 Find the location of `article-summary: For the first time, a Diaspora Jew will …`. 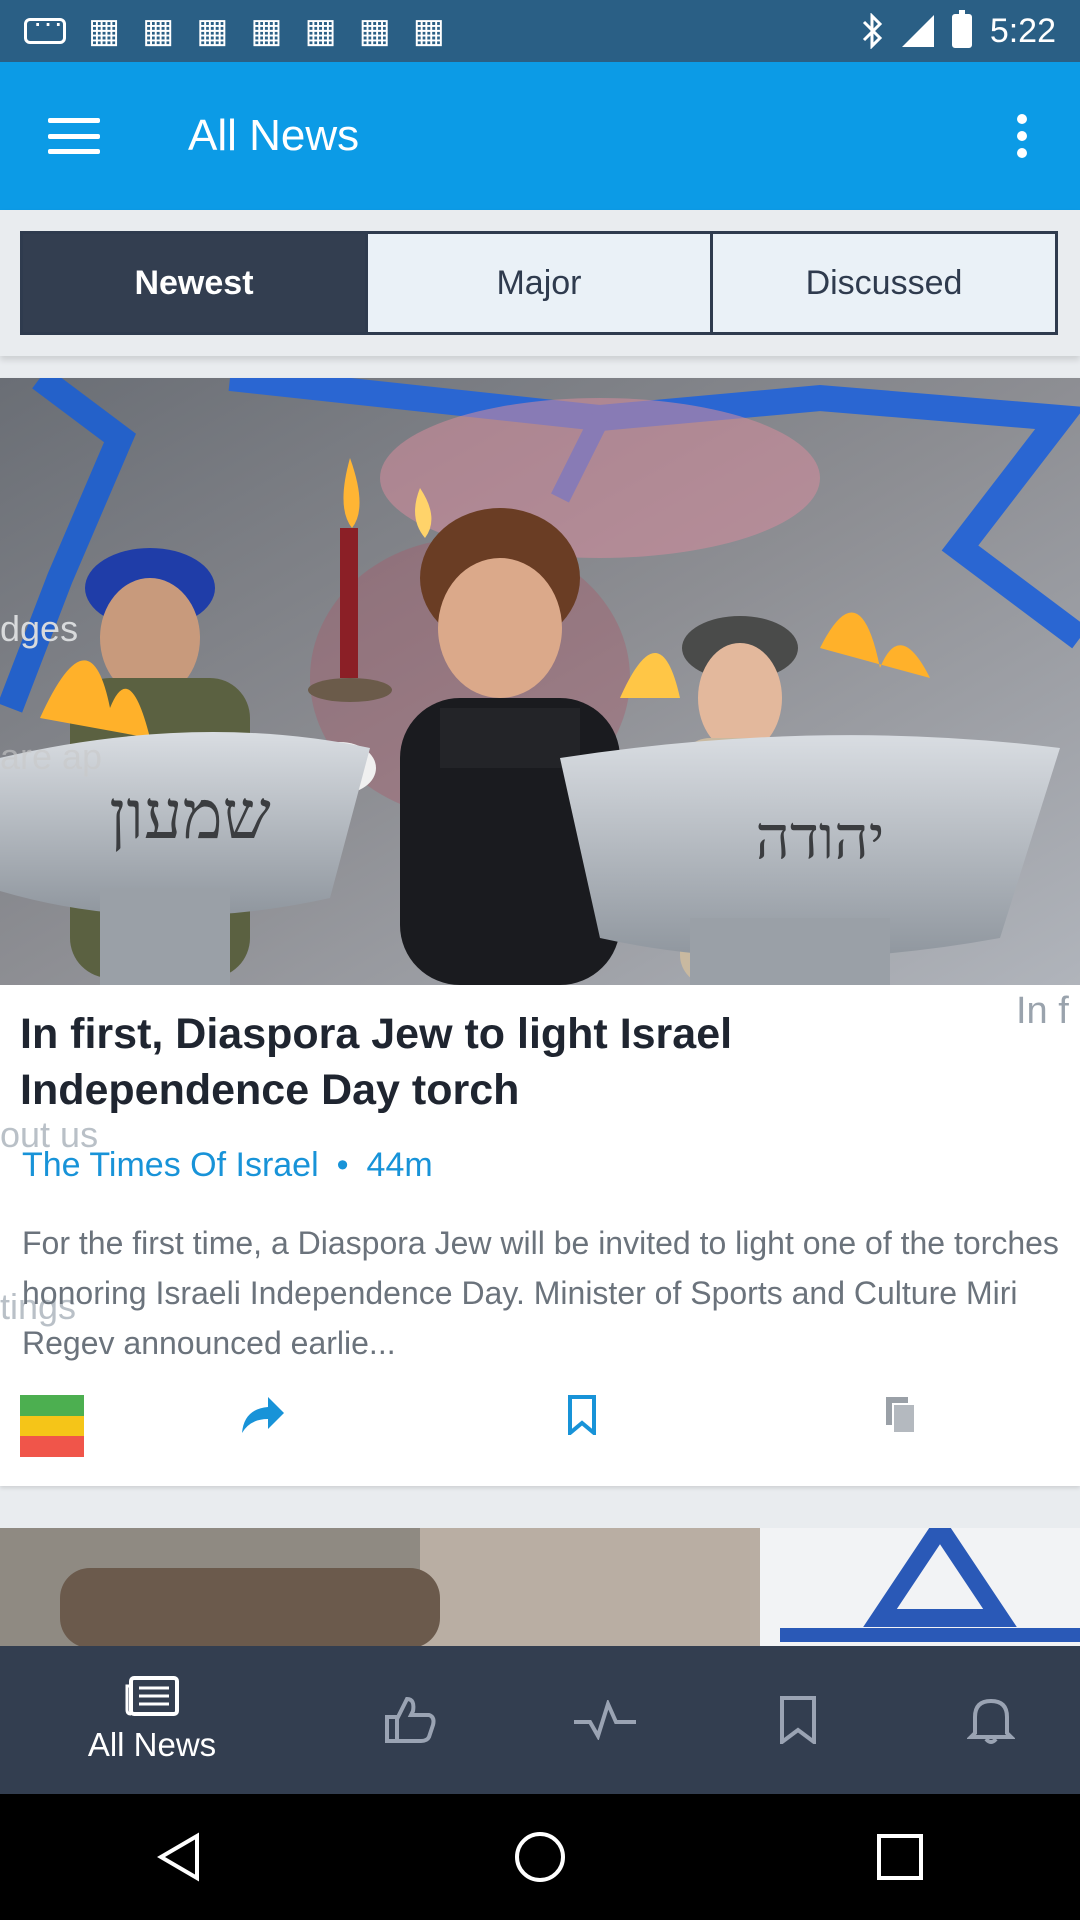

article-summary: For the first time, a Diaspora Jew will … is located at coordinates (542, 1293).